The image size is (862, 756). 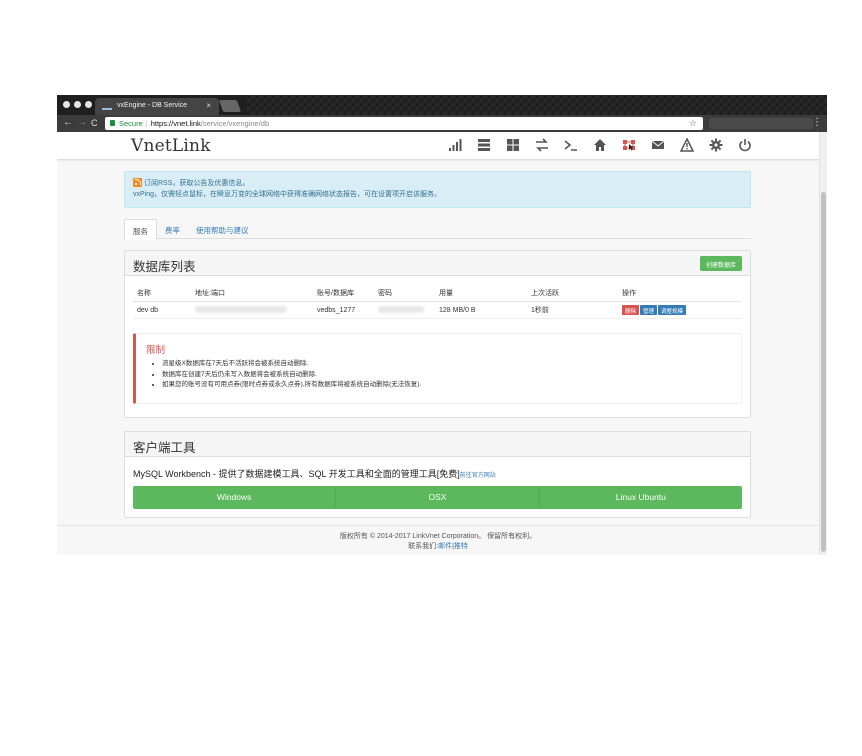 What do you see at coordinates (445, 546) in the screenshot?
I see `contact-mail-link: 邮件` at bounding box center [445, 546].